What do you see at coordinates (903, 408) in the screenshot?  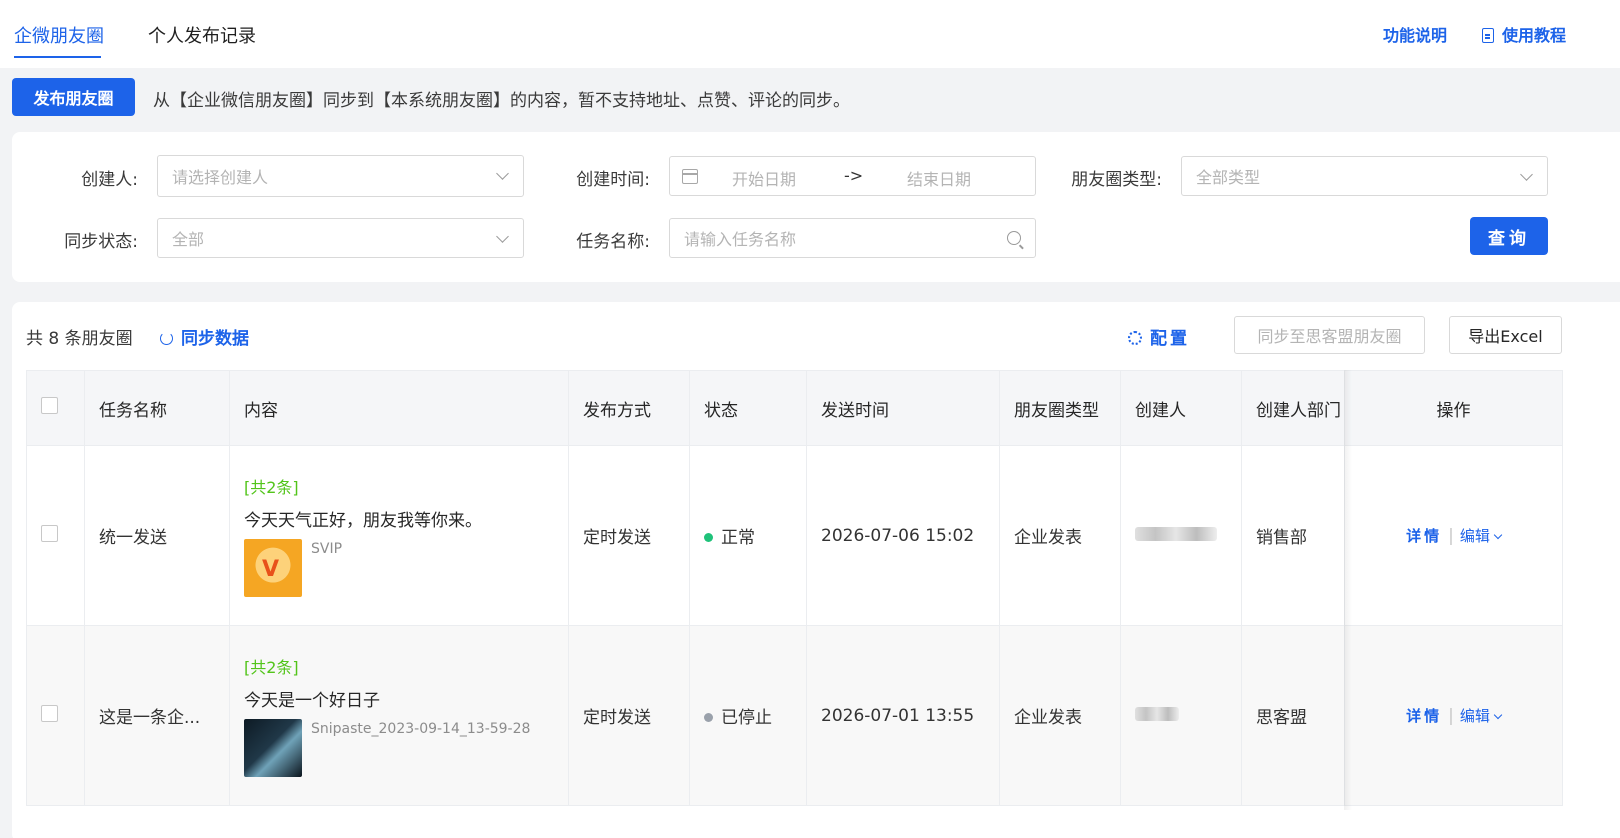 I see `column-header: 发送时间` at bounding box center [903, 408].